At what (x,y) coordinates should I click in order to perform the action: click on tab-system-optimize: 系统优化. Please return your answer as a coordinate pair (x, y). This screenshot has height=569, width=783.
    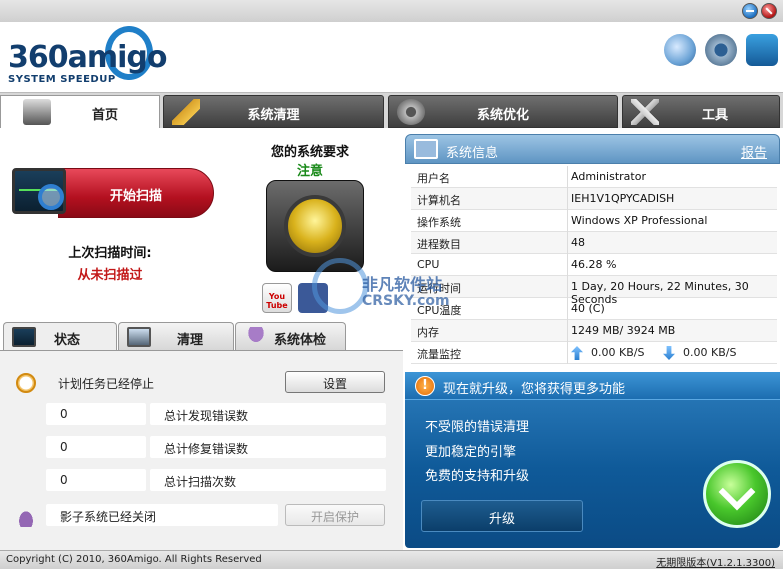
    Looking at the image, I should click on (503, 111).